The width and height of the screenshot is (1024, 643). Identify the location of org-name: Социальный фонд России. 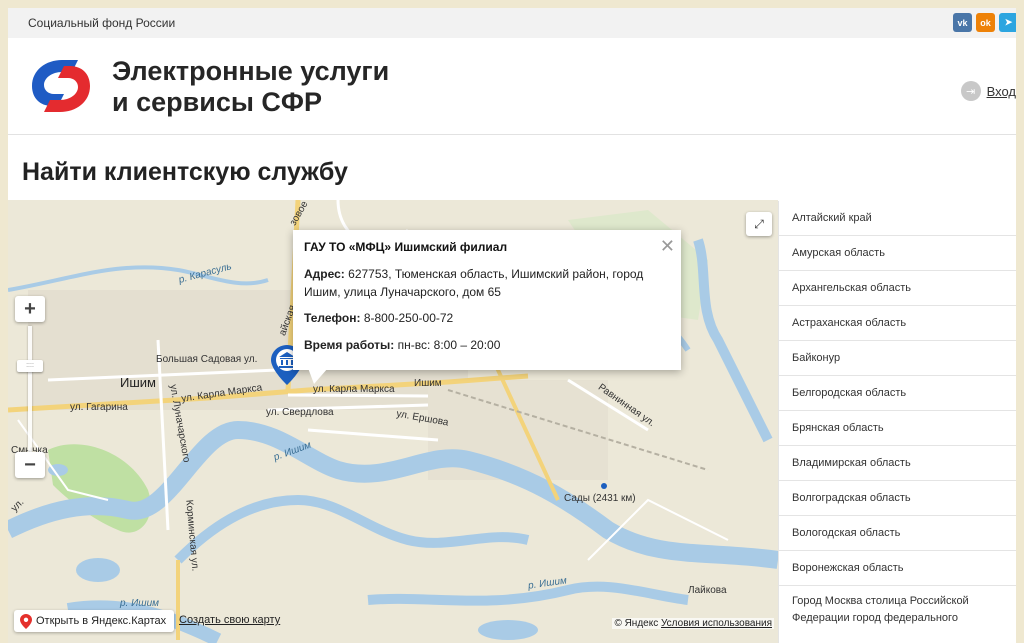
(101, 23).